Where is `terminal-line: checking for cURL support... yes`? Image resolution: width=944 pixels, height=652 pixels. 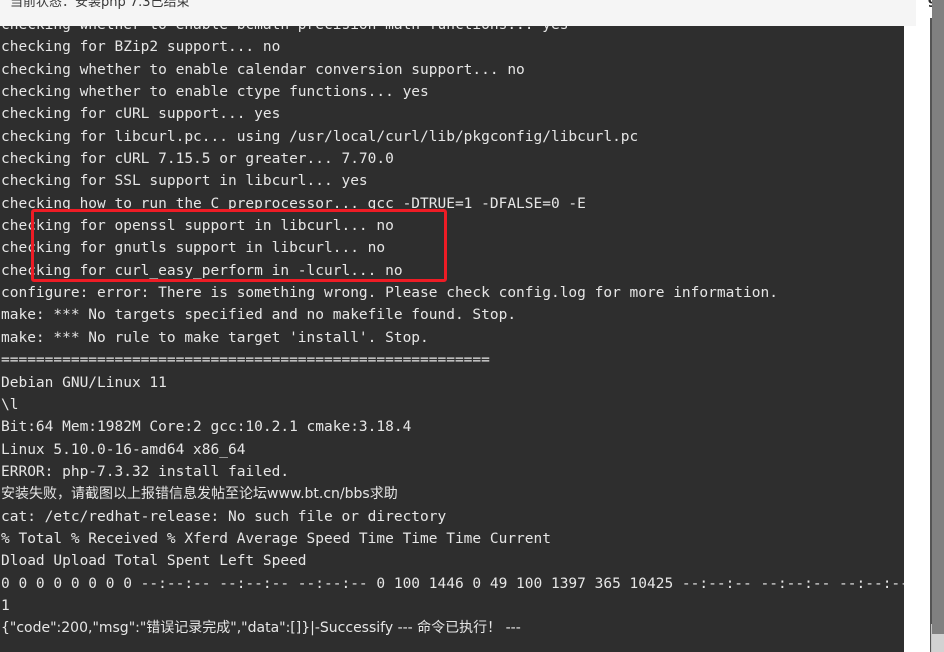
terminal-line: checking for cURL support... yes is located at coordinates (141, 114).